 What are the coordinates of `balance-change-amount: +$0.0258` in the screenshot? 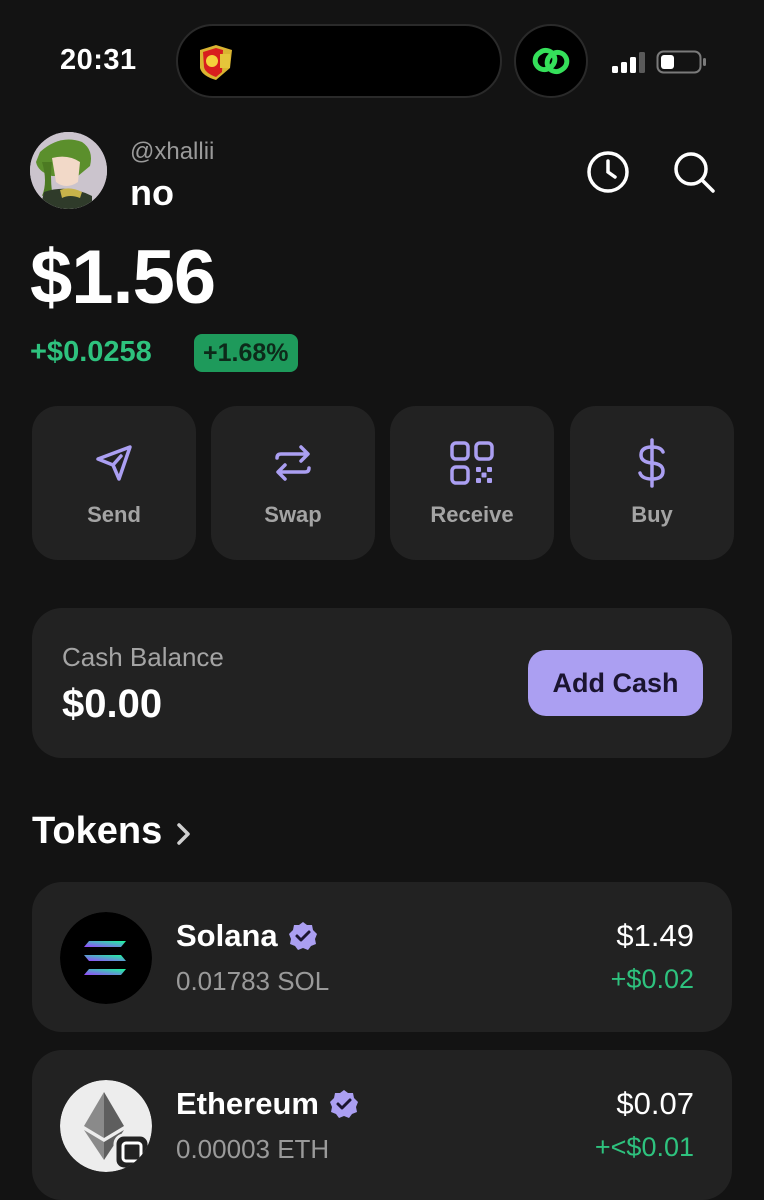 It's located at (91, 352).